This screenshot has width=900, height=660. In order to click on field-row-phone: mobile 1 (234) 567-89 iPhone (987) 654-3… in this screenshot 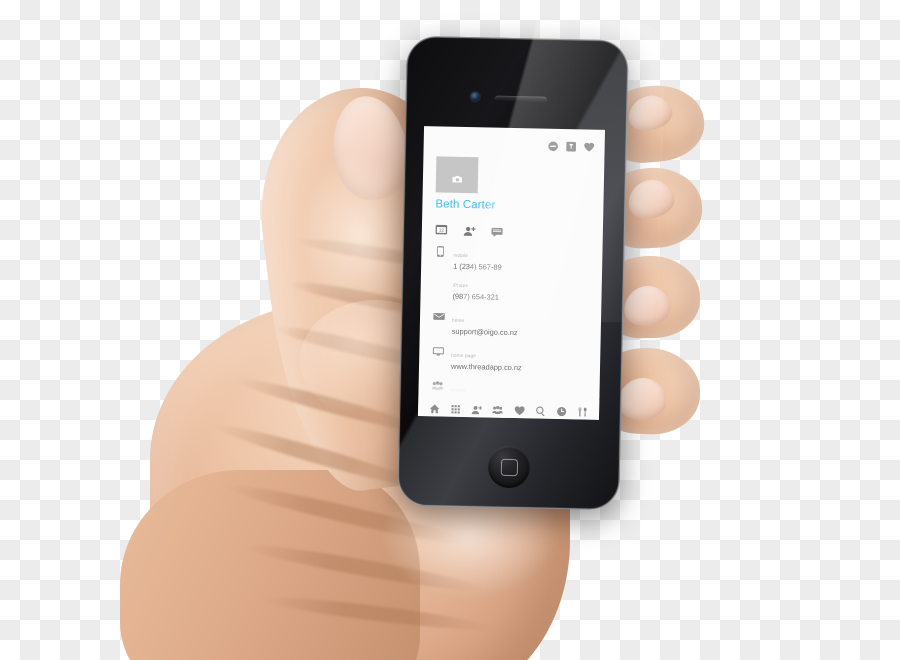, I will do `click(511, 273)`.